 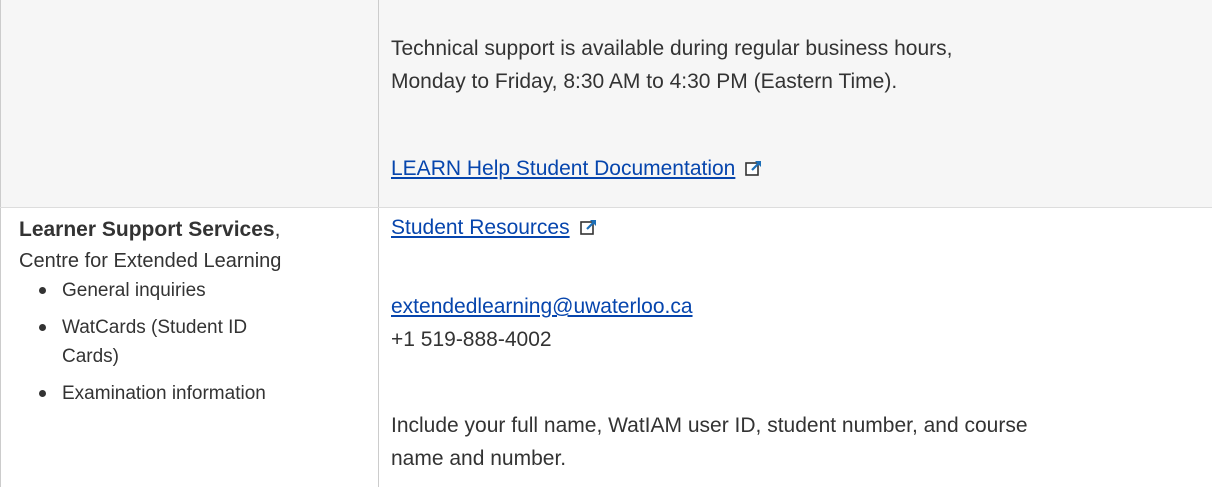 I want to click on topic-watcards-line-2: Cards), so click(x=91, y=356).